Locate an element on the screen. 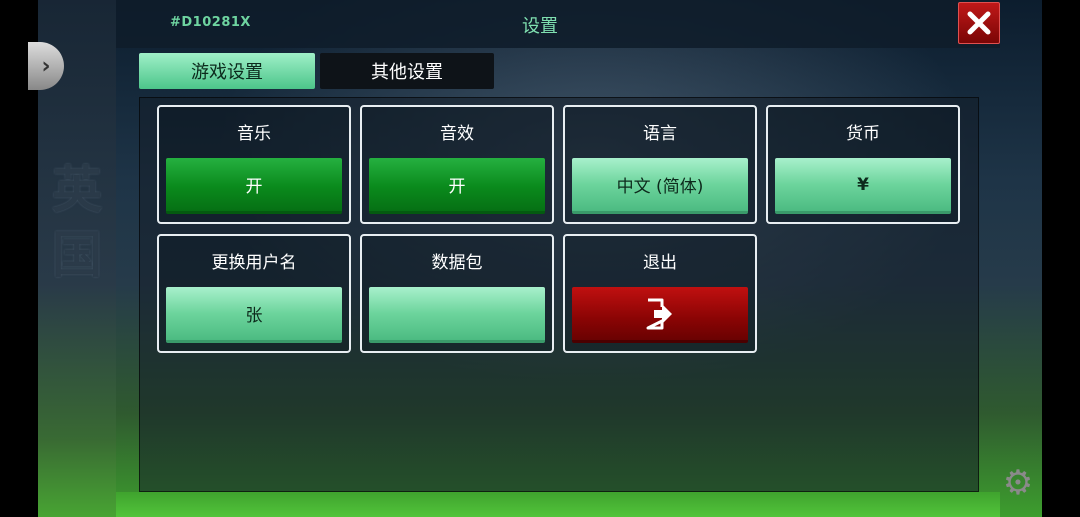 The width and height of the screenshot is (1080, 517). background-text-2: 国 is located at coordinates (77, 255).